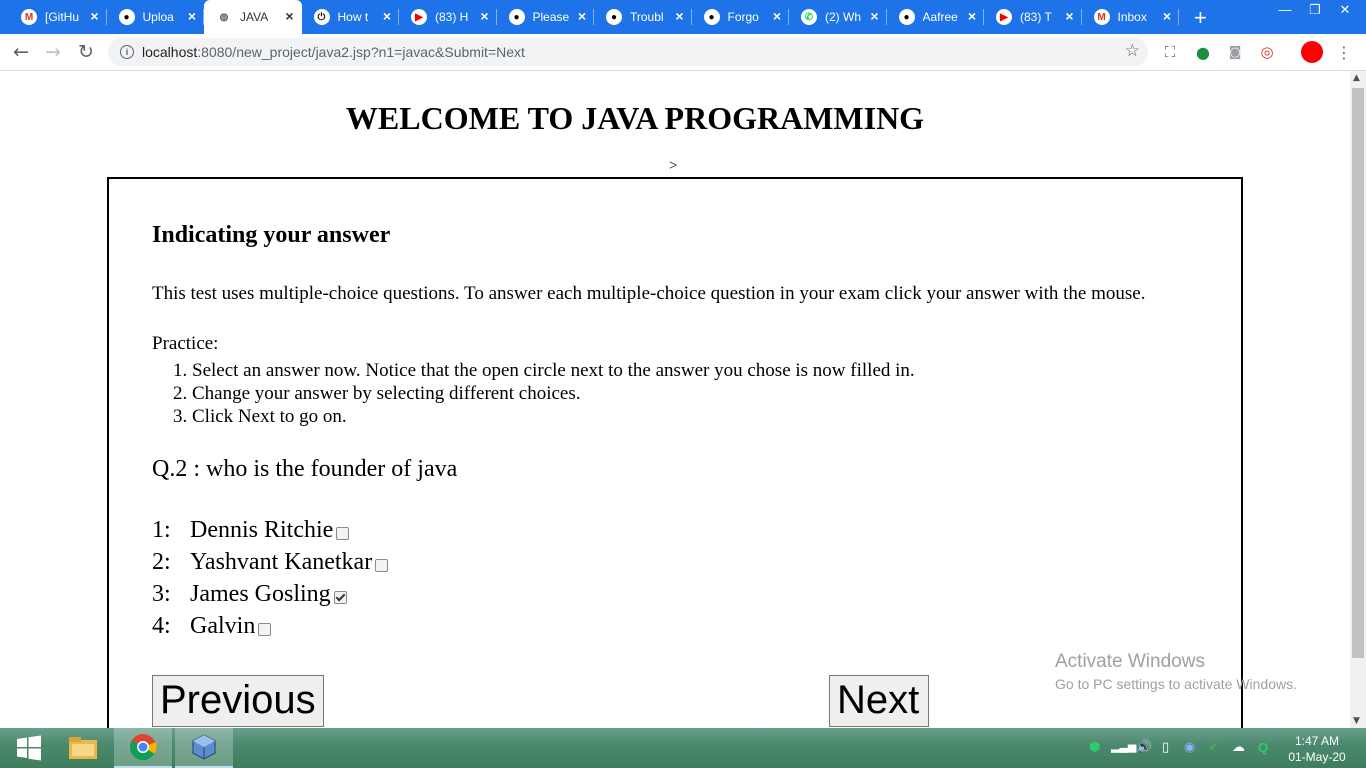 This screenshot has height=768, width=1366. I want to click on chrome-taskbar, so click(143, 748).